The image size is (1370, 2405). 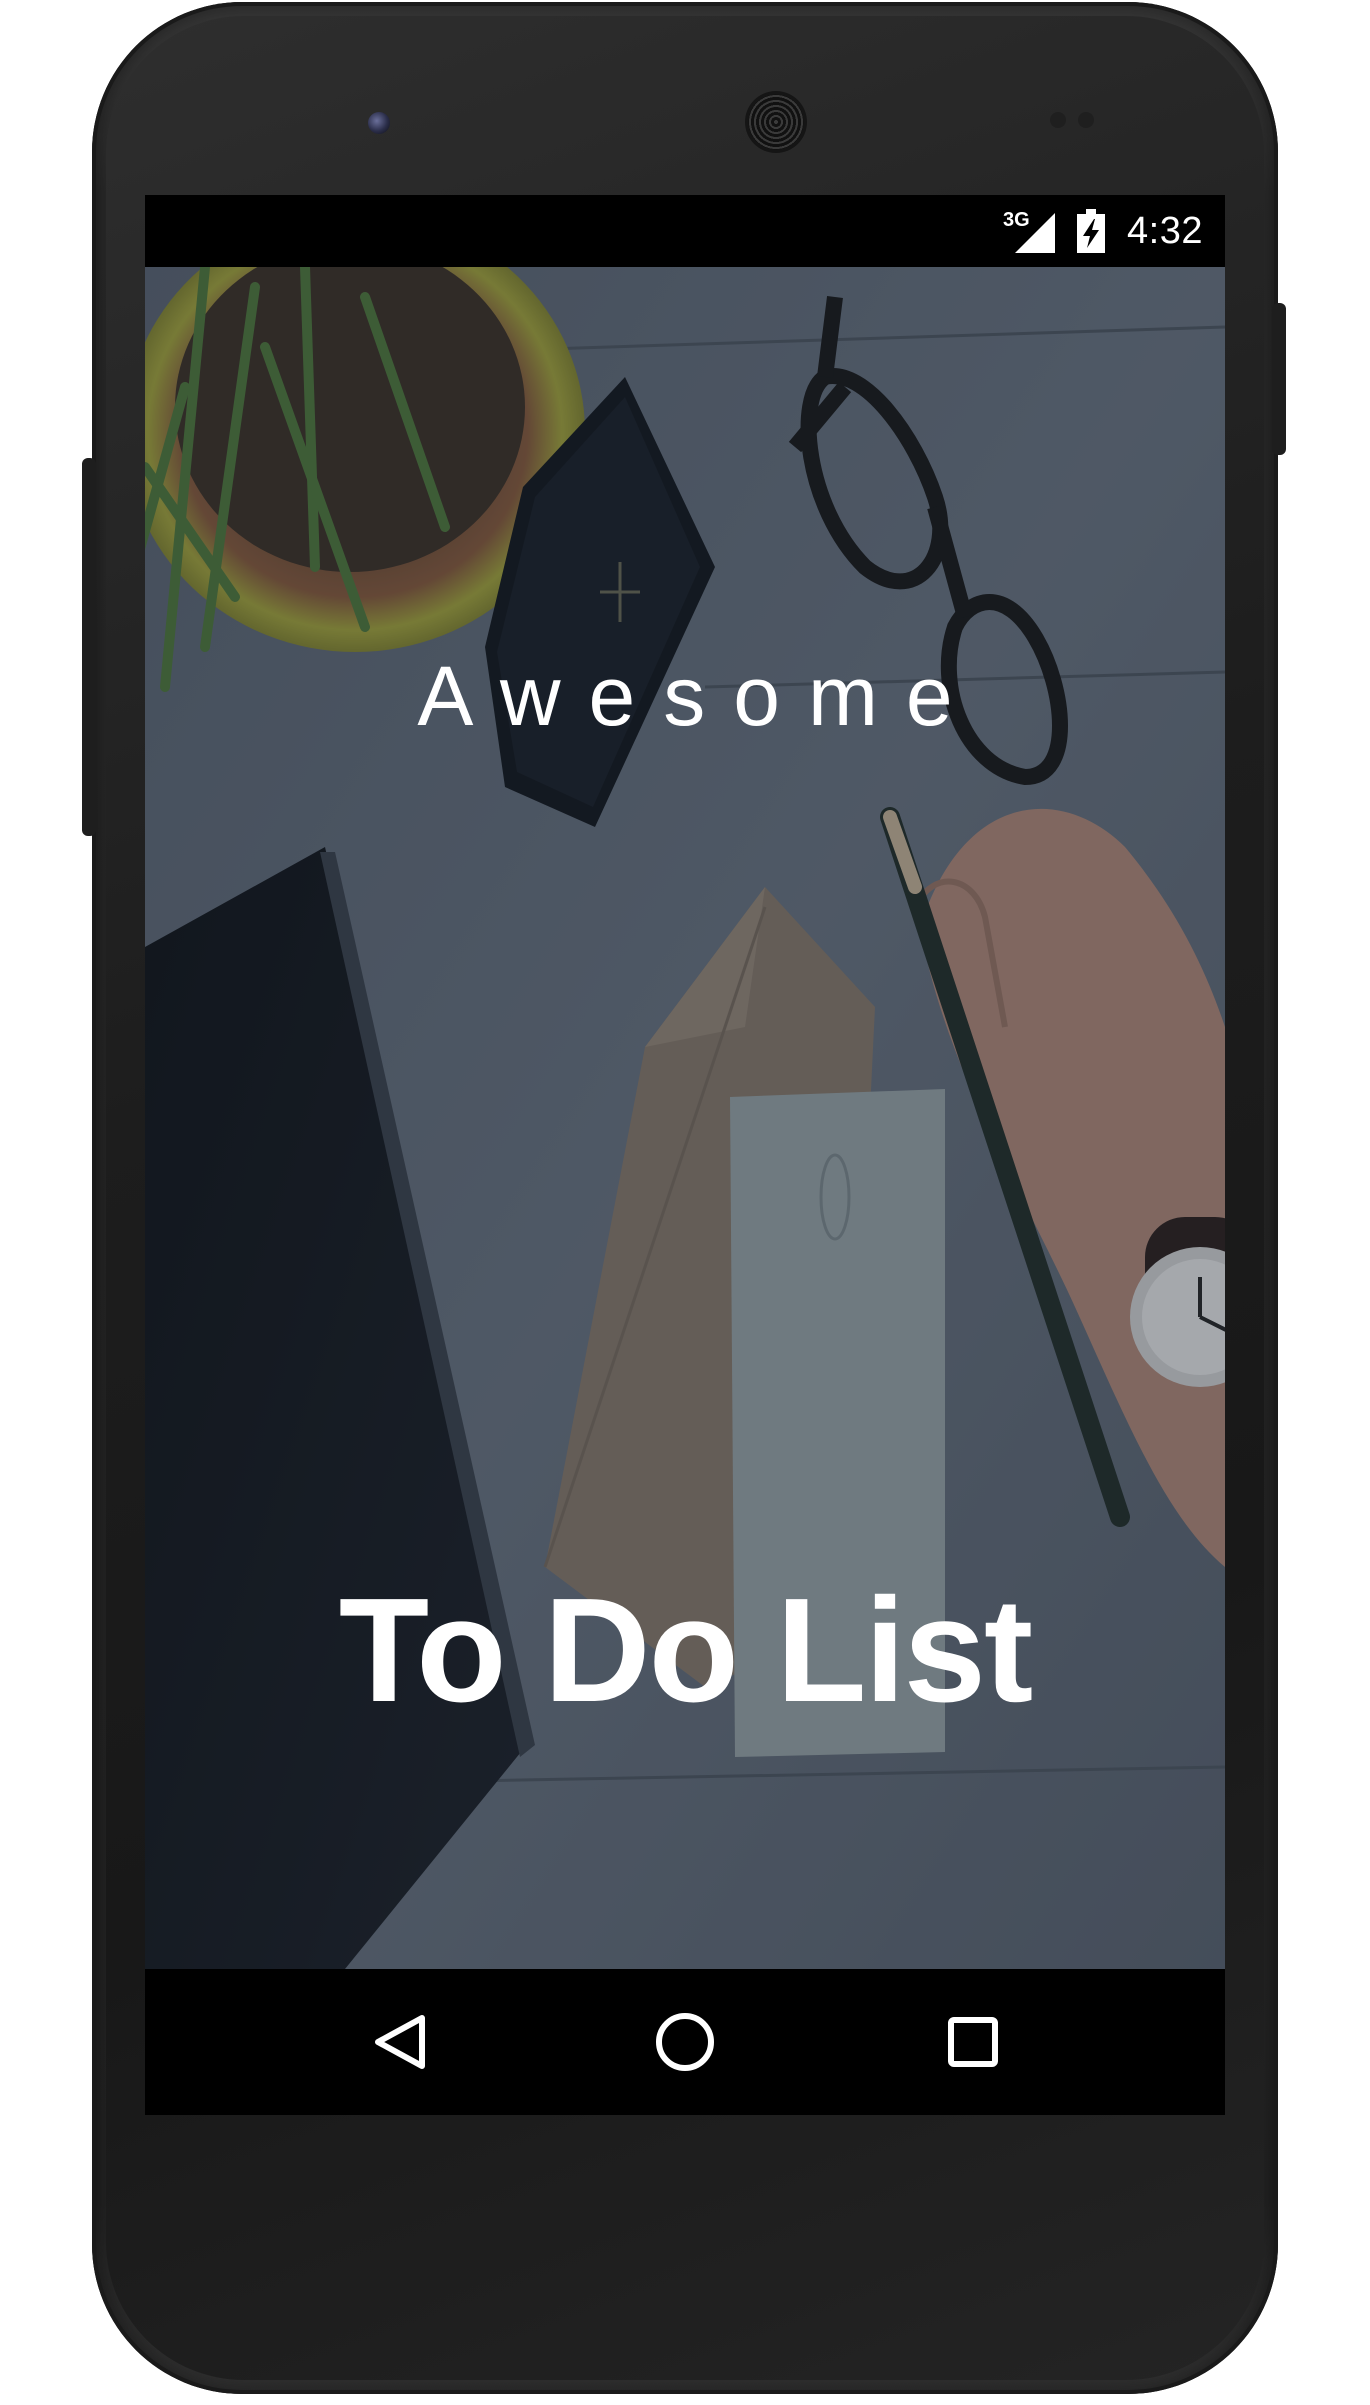 I want to click on status-bar: 3G 4:32, so click(x=685, y=231).